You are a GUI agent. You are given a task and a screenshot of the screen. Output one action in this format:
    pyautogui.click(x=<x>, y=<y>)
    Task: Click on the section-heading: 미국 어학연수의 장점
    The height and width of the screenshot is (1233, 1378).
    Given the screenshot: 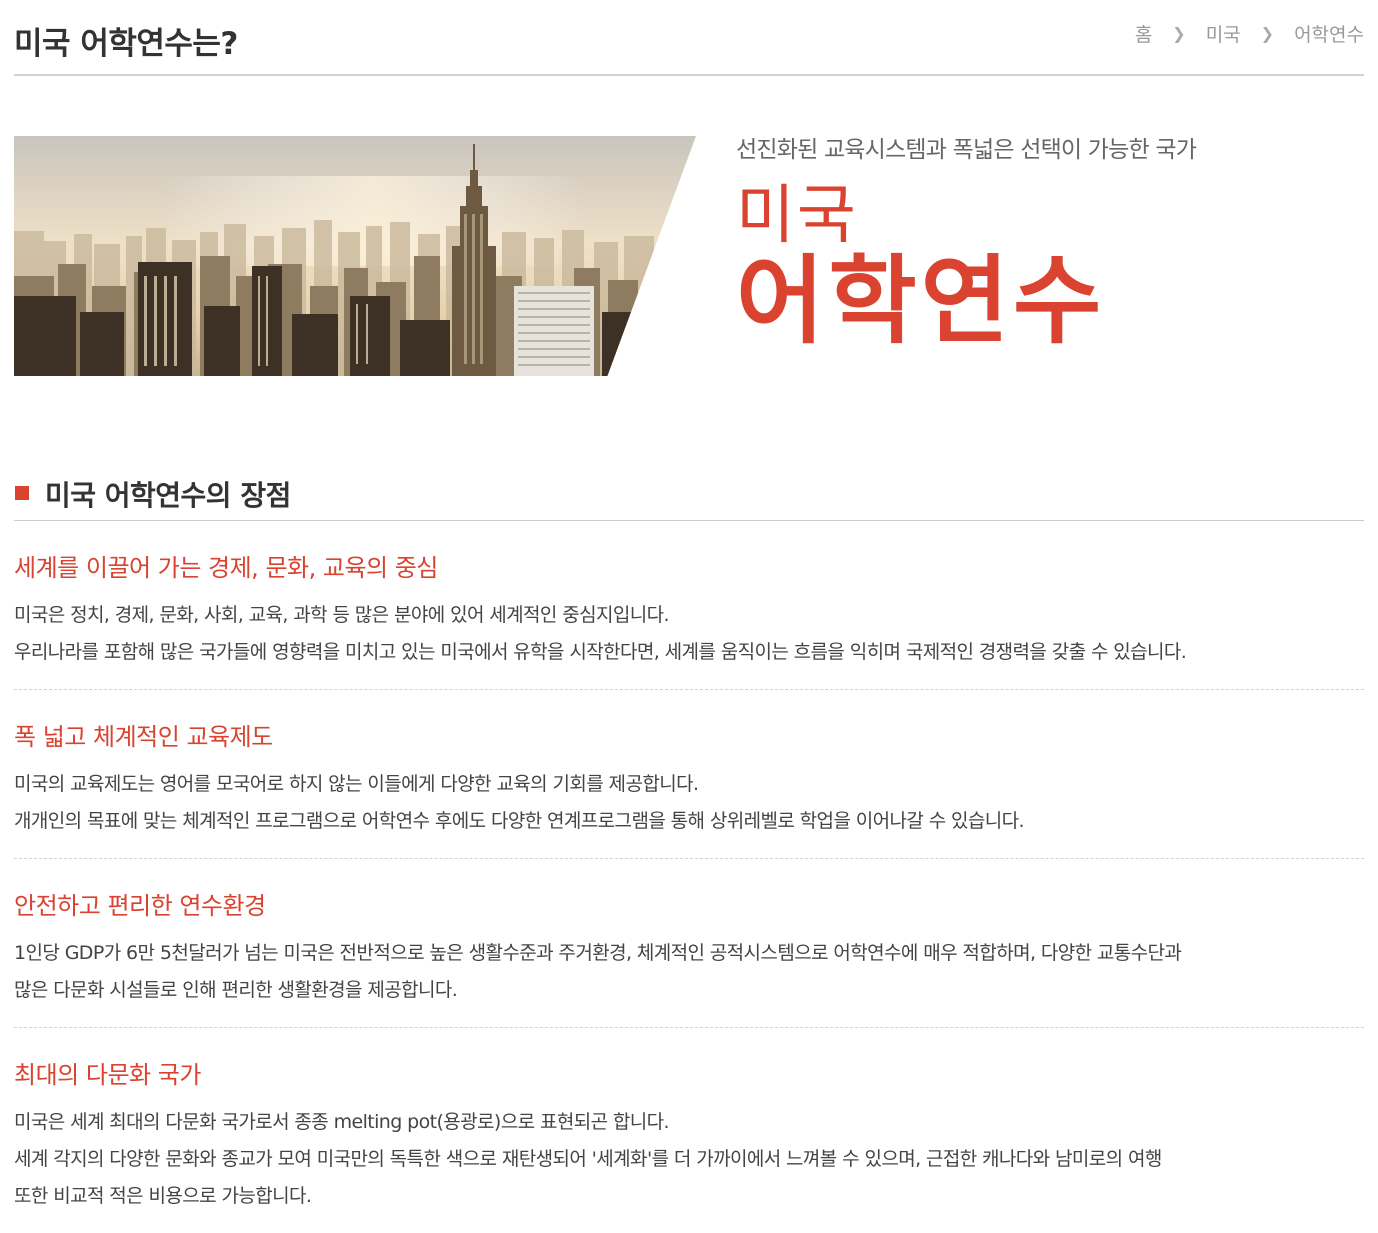 What is the action you would take?
    pyautogui.click(x=689, y=496)
    